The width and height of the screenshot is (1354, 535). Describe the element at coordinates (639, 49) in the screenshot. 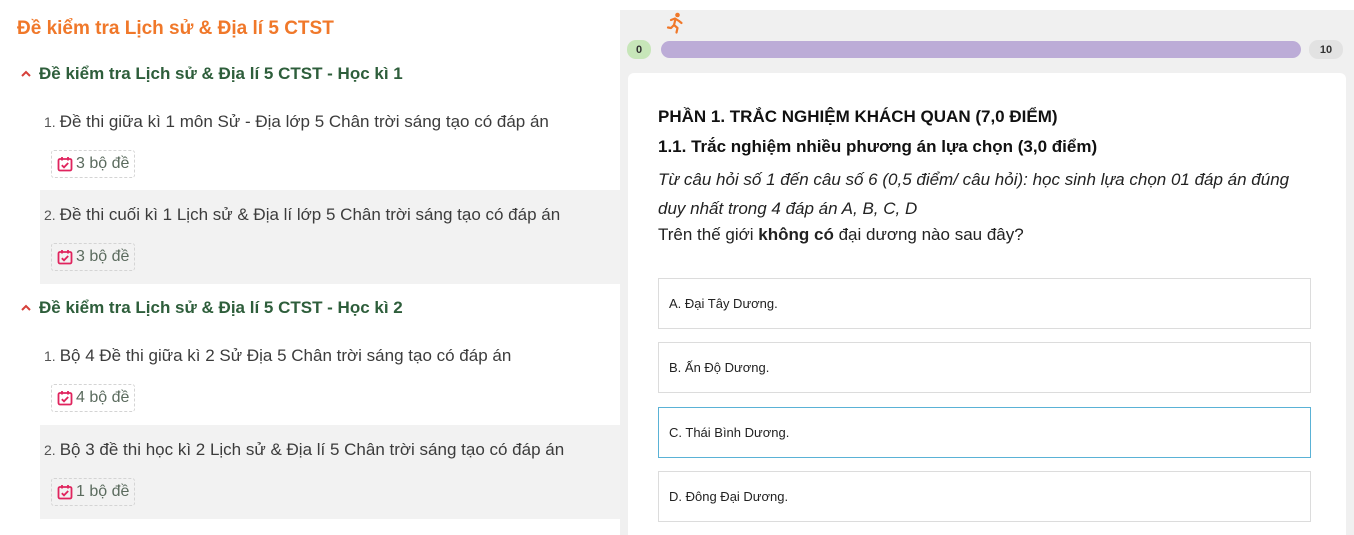

I see `progress-start-count: 0` at that location.